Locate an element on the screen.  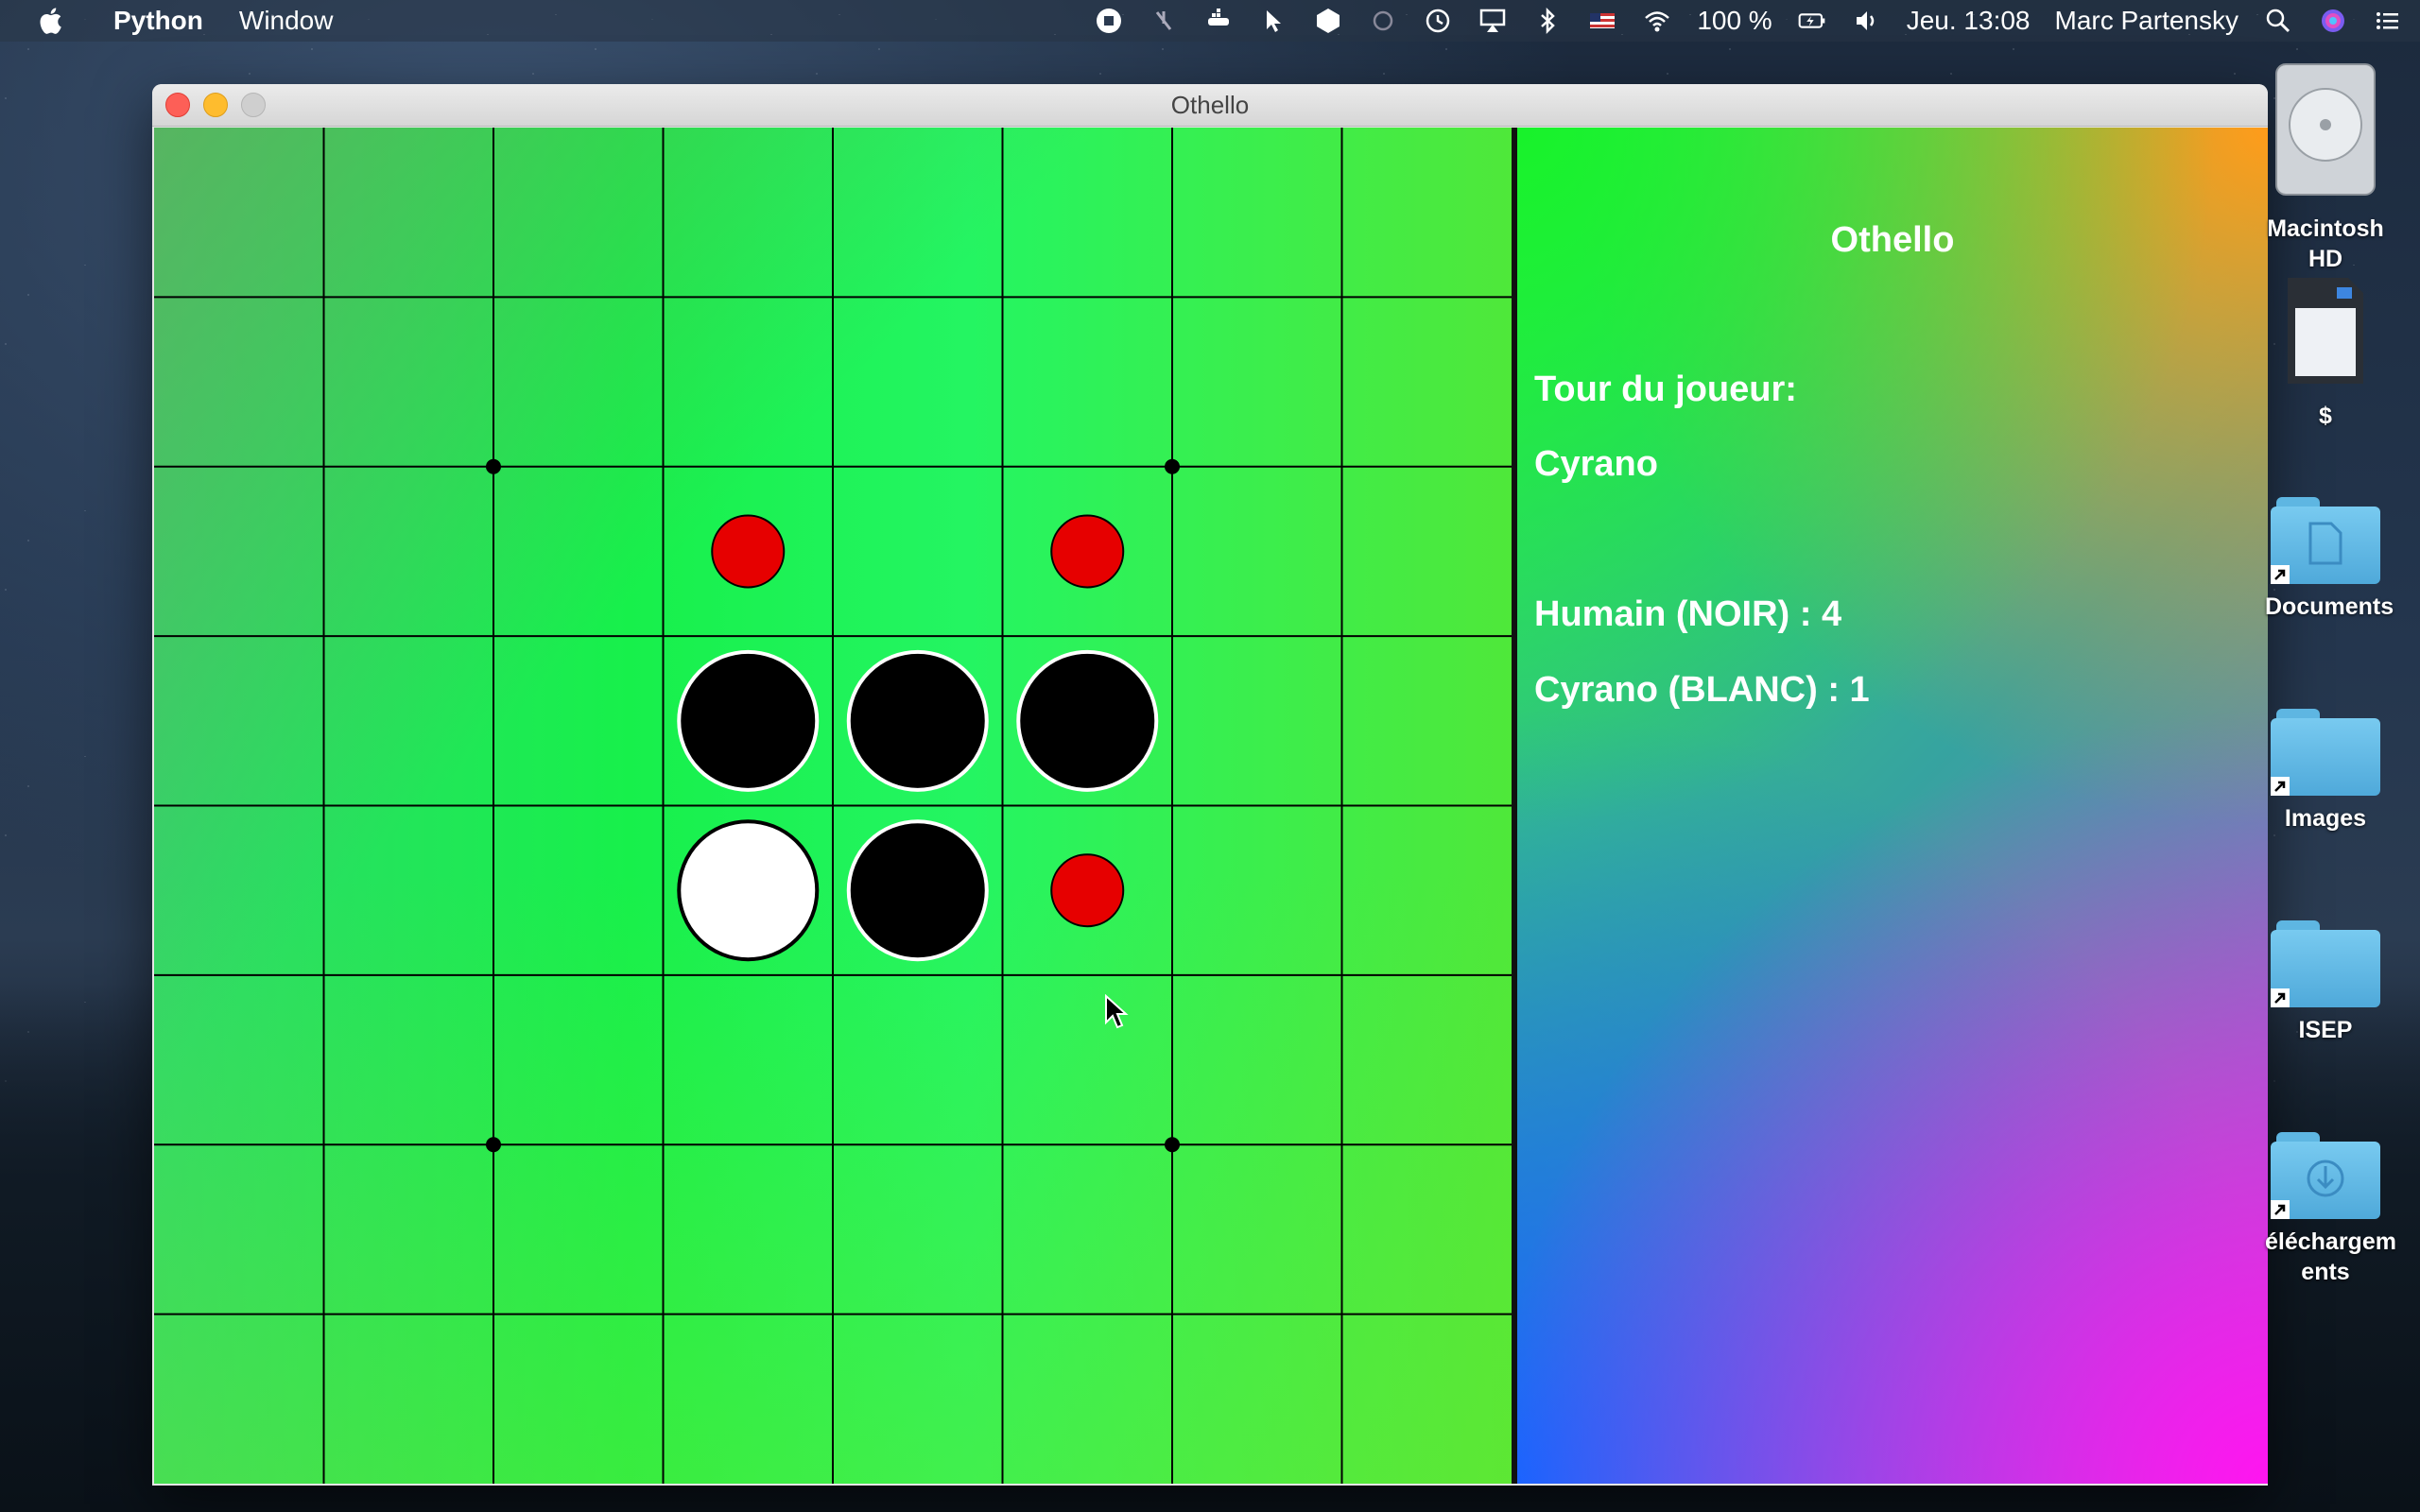
desktop-icon-macintosh-hd: Macintosh HD is located at coordinates (2325, 166).